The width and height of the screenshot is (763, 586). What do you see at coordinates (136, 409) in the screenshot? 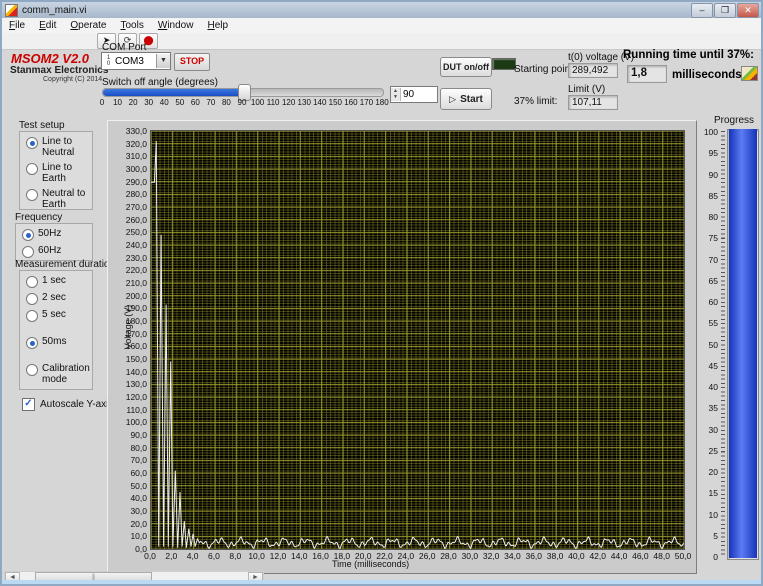
I see `y-tick-label: 110,0` at bounding box center [136, 409].